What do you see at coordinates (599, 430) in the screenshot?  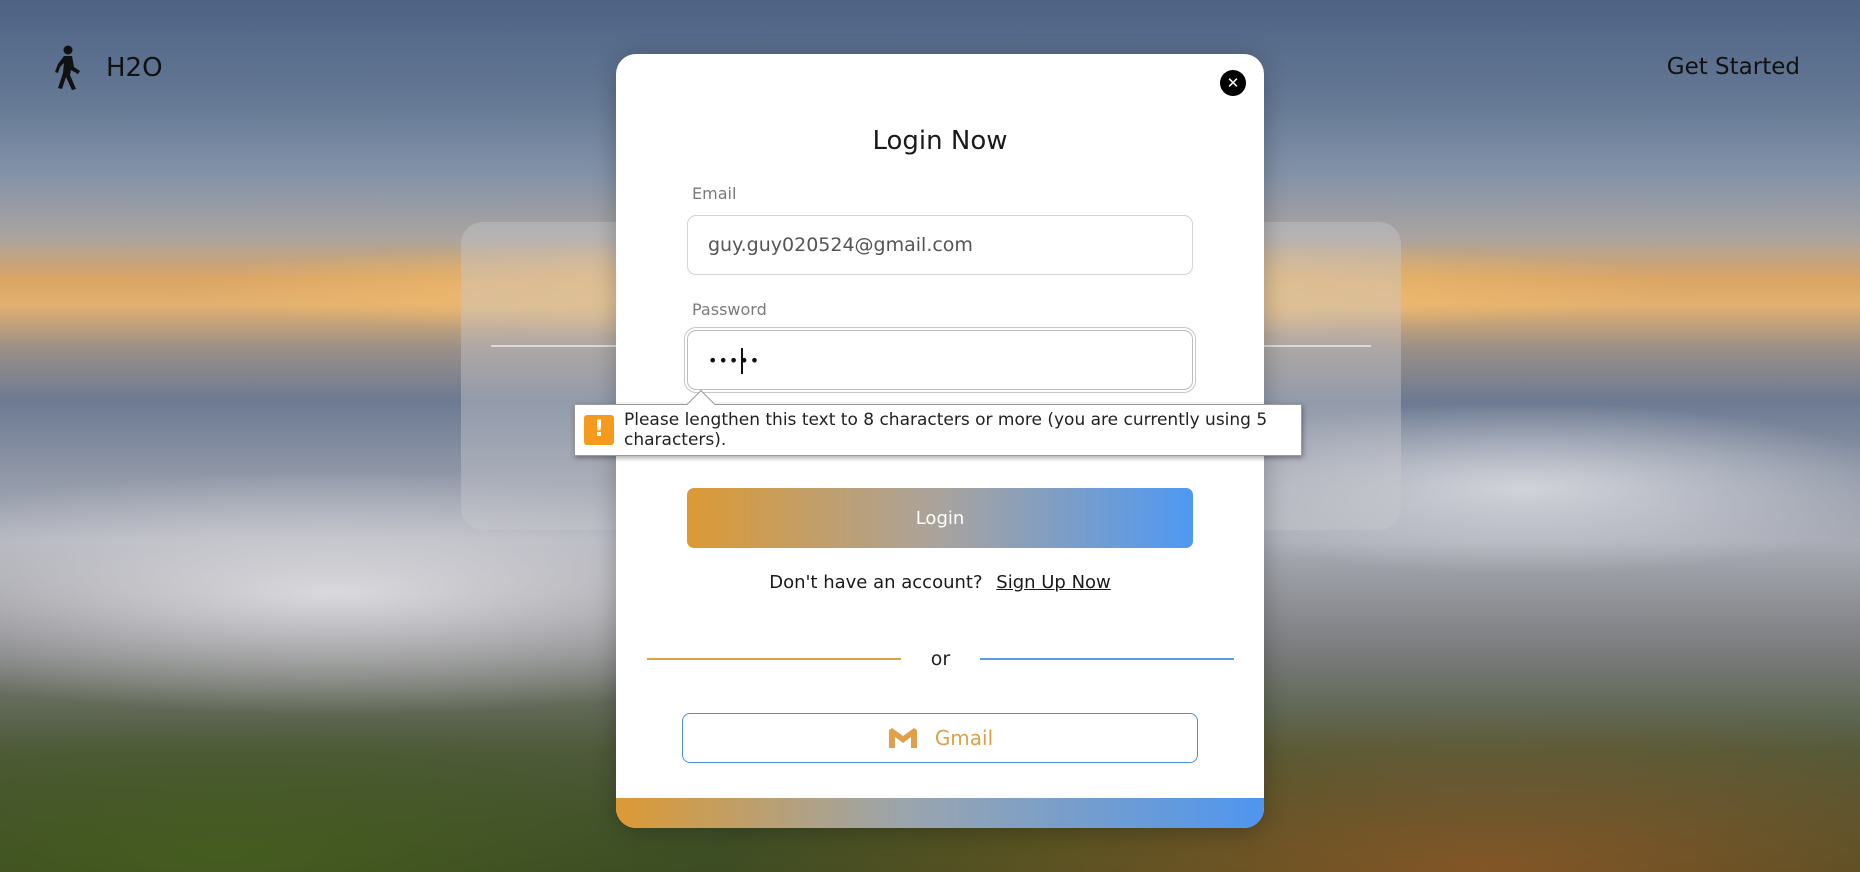 I see `warning-icon: !` at bounding box center [599, 430].